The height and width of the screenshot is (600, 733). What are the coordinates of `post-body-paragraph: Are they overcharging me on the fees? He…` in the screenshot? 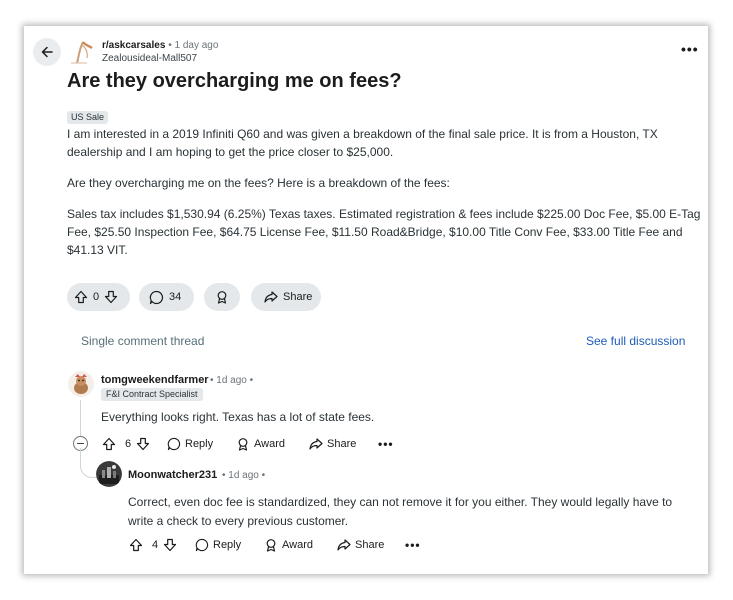 It's located at (258, 183).